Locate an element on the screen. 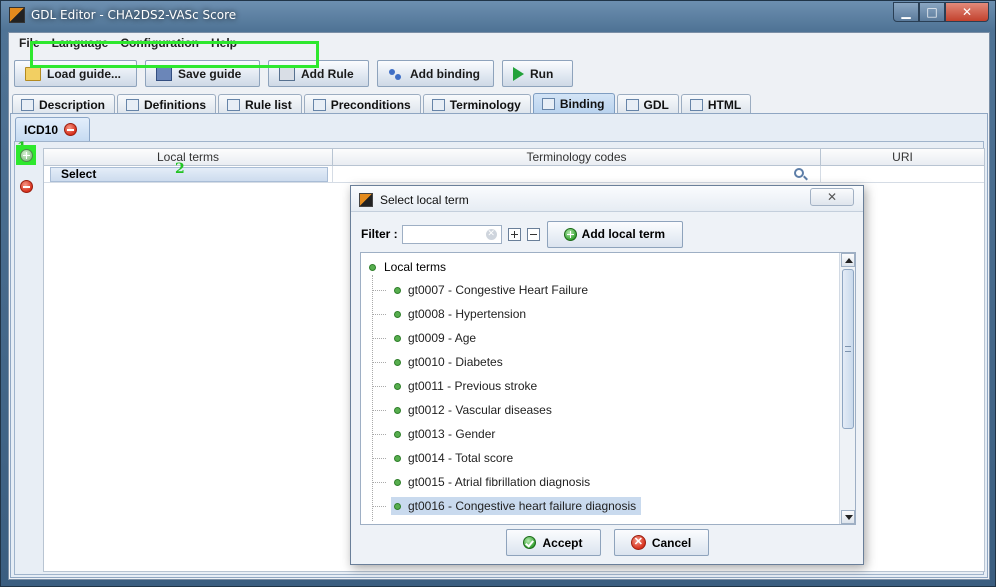 The image size is (996, 587). subtab-icd10: ICD10 is located at coordinates (52, 129).